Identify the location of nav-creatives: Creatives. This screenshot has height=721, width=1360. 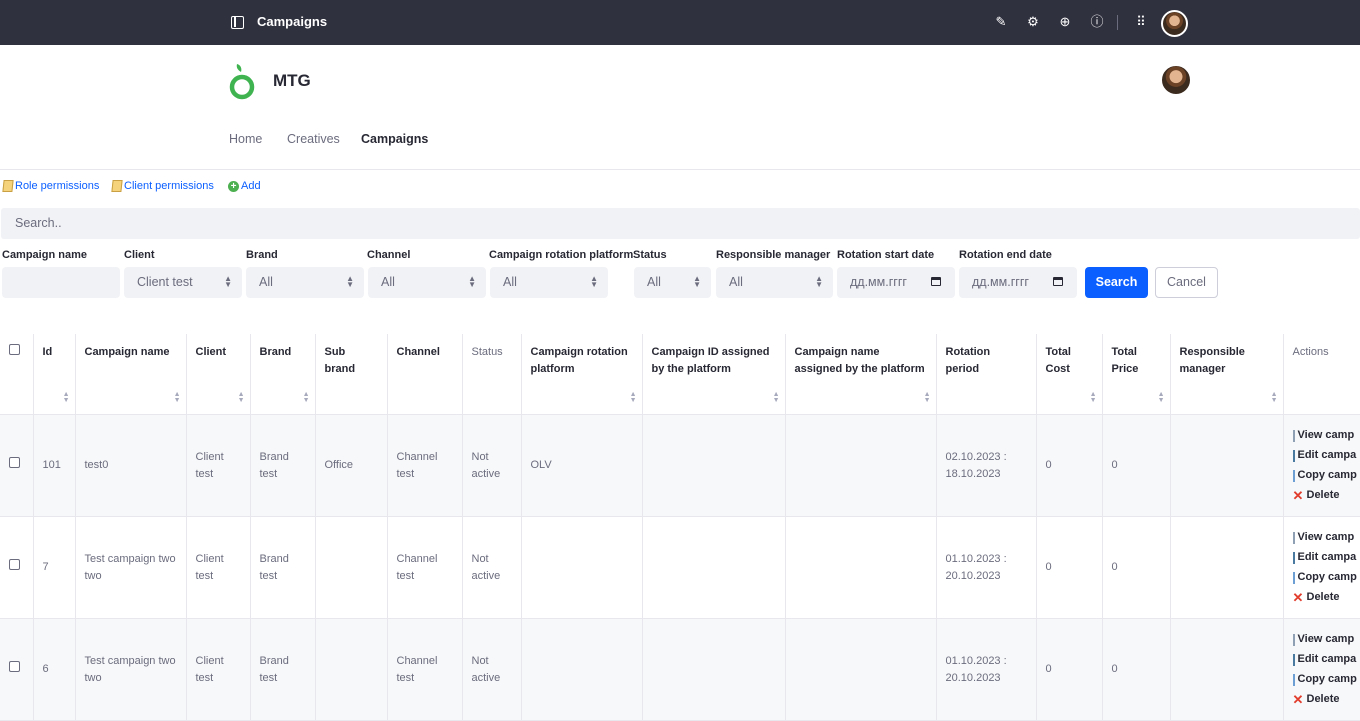
(313, 139).